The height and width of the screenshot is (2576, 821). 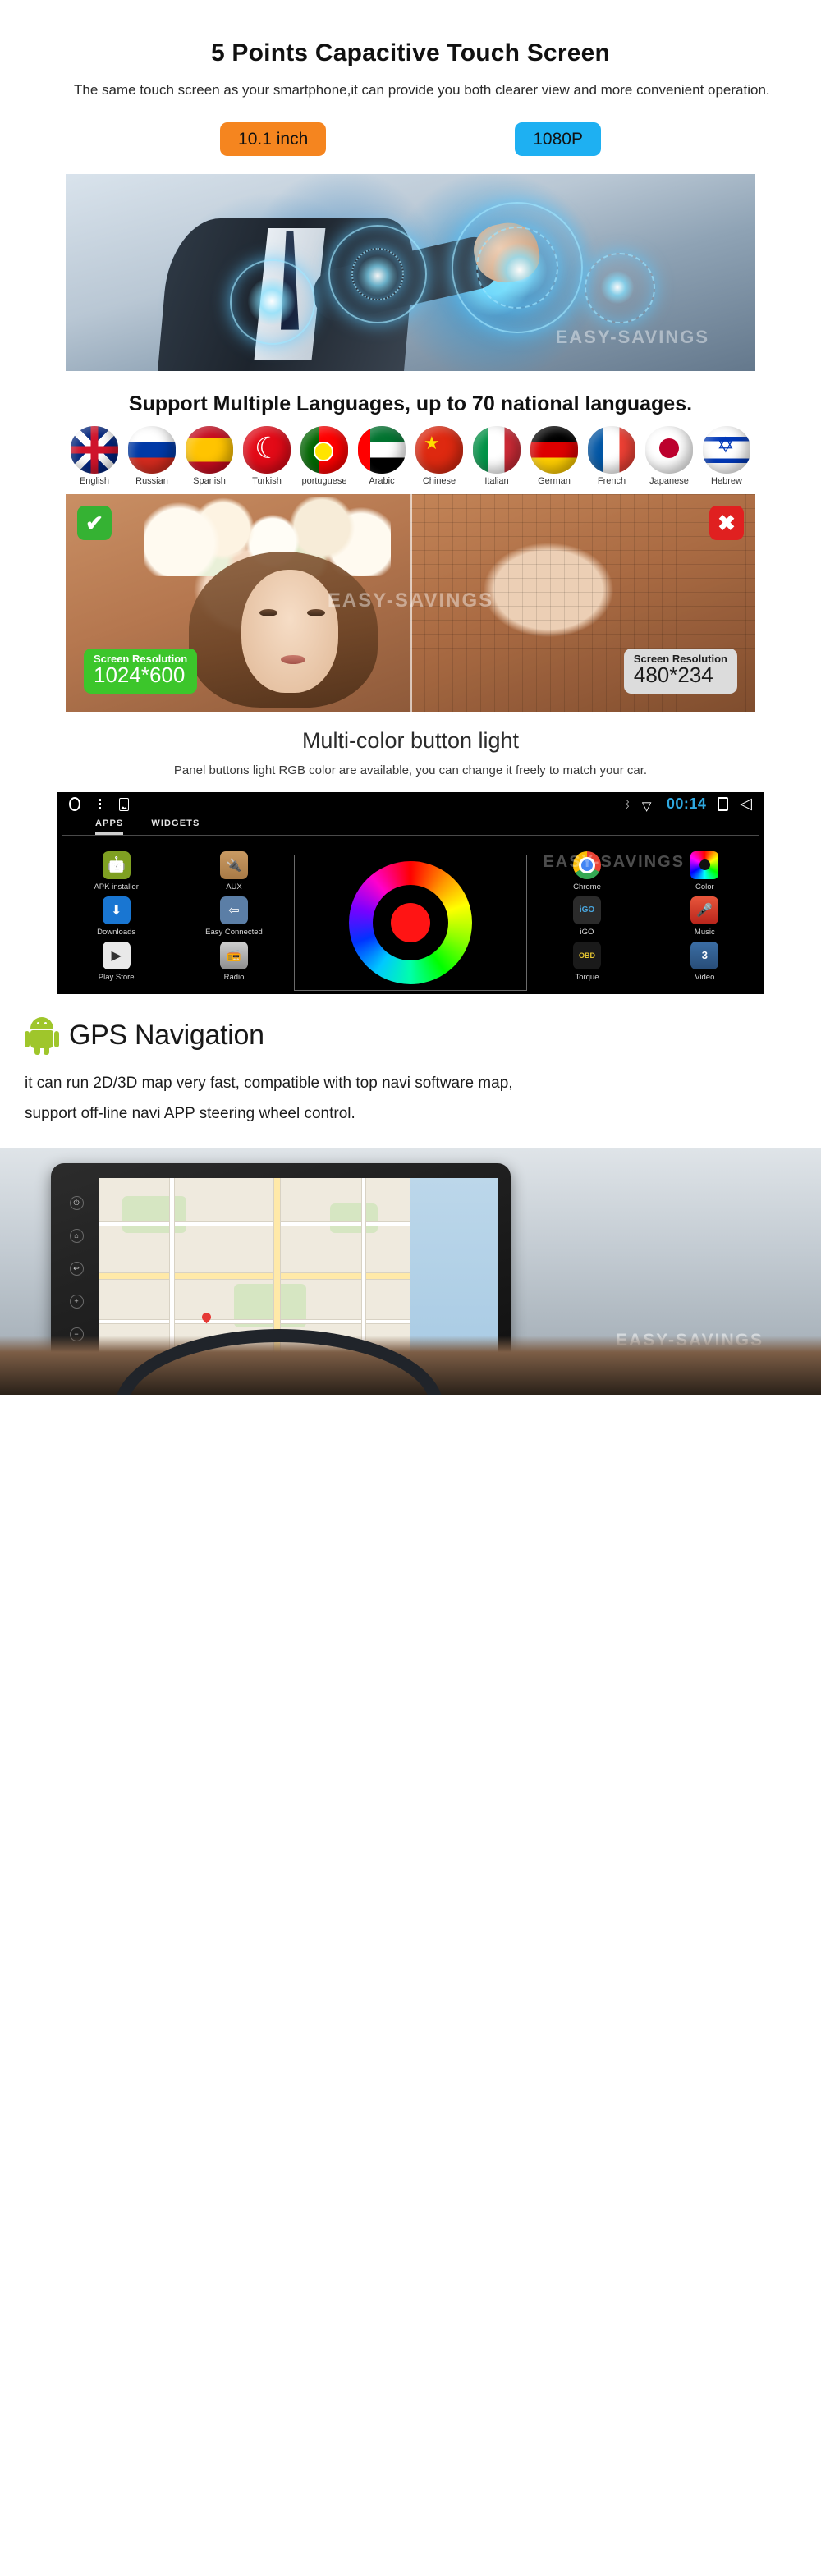 I want to click on flag-italy-icon, so click(x=497, y=449).